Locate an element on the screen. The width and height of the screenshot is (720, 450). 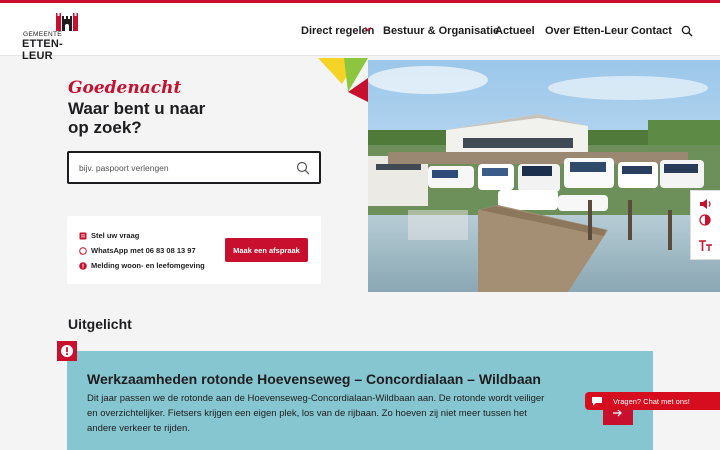
arrow-right-icon is located at coordinates (617, 413).